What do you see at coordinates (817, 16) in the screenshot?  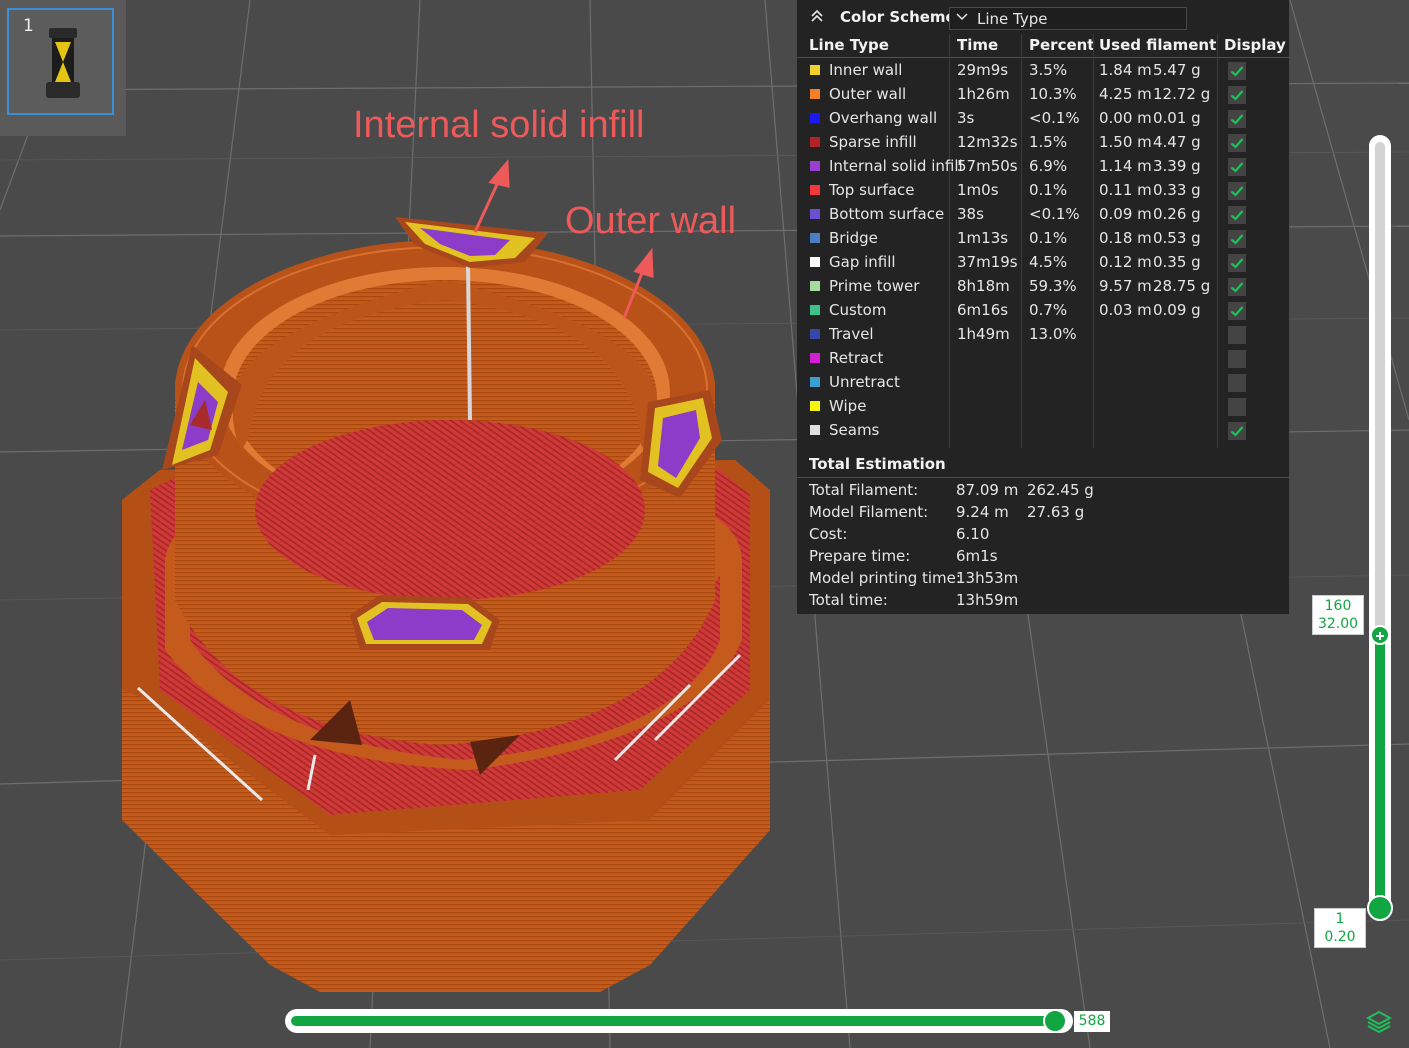 I see `collapse-icon` at bounding box center [817, 16].